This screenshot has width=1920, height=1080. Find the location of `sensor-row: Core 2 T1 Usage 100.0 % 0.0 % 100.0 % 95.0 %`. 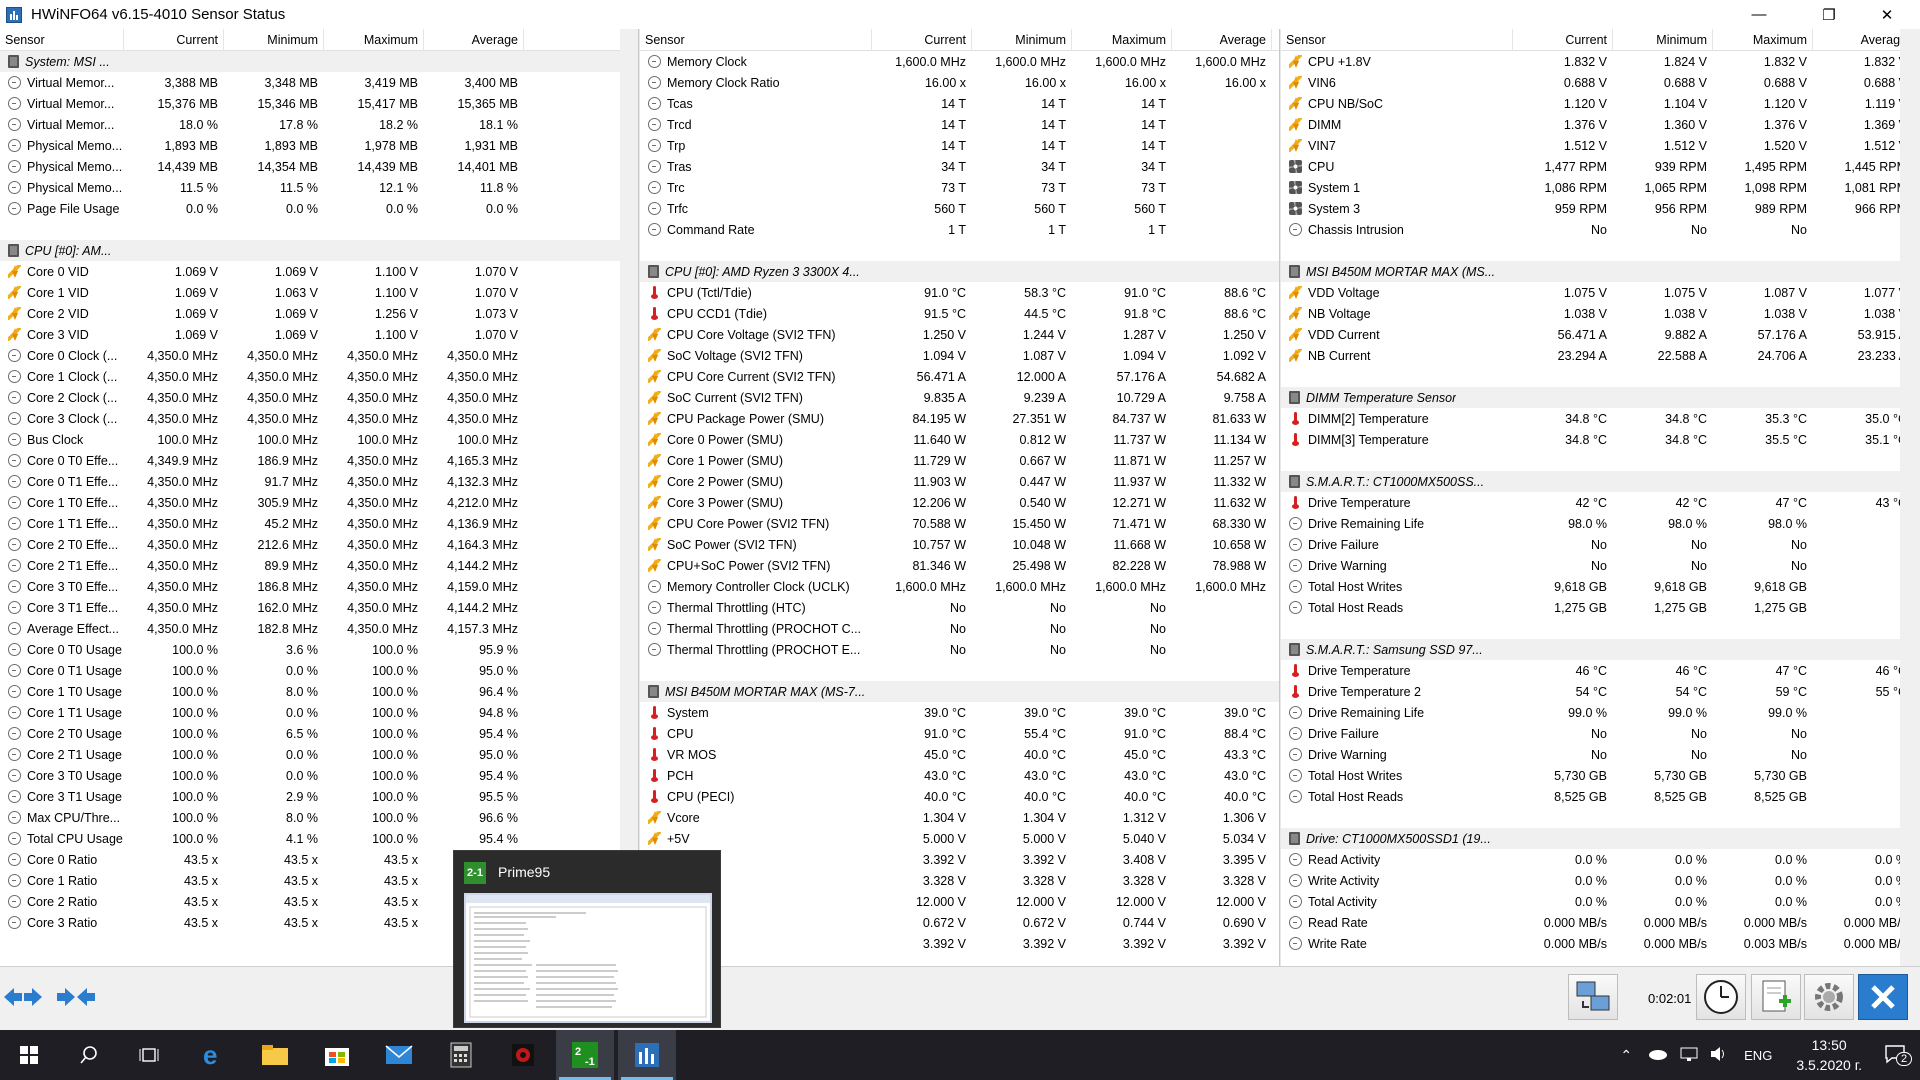

sensor-row: Core 2 T1 Usage 100.0 % 0.0 % 100.0 % 95.0 % is located at coordinates (319, 754).